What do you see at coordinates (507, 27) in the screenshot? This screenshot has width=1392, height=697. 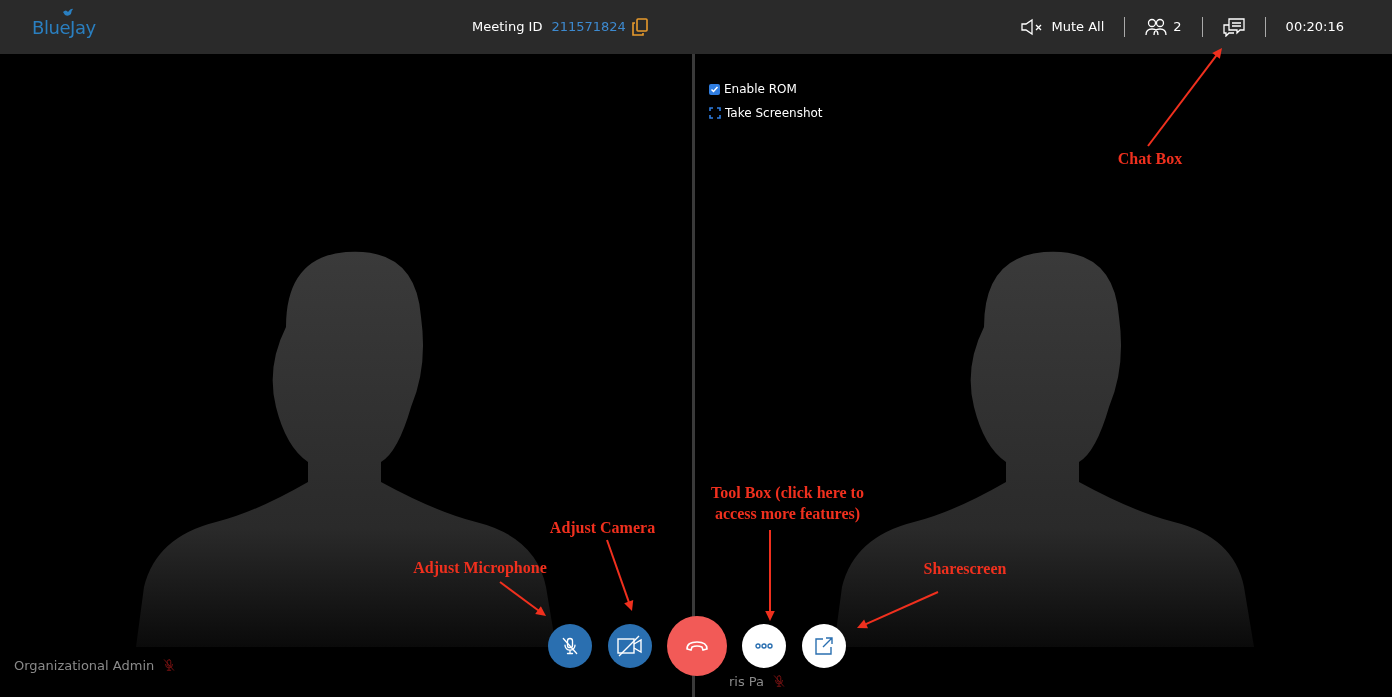 I see `meeting-id-label: Meeting ID` at bounding box center [507, 27].